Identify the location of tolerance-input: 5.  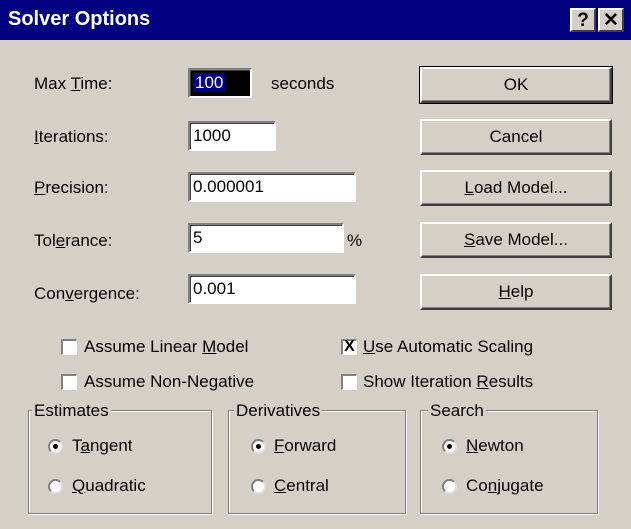
(266, 238).